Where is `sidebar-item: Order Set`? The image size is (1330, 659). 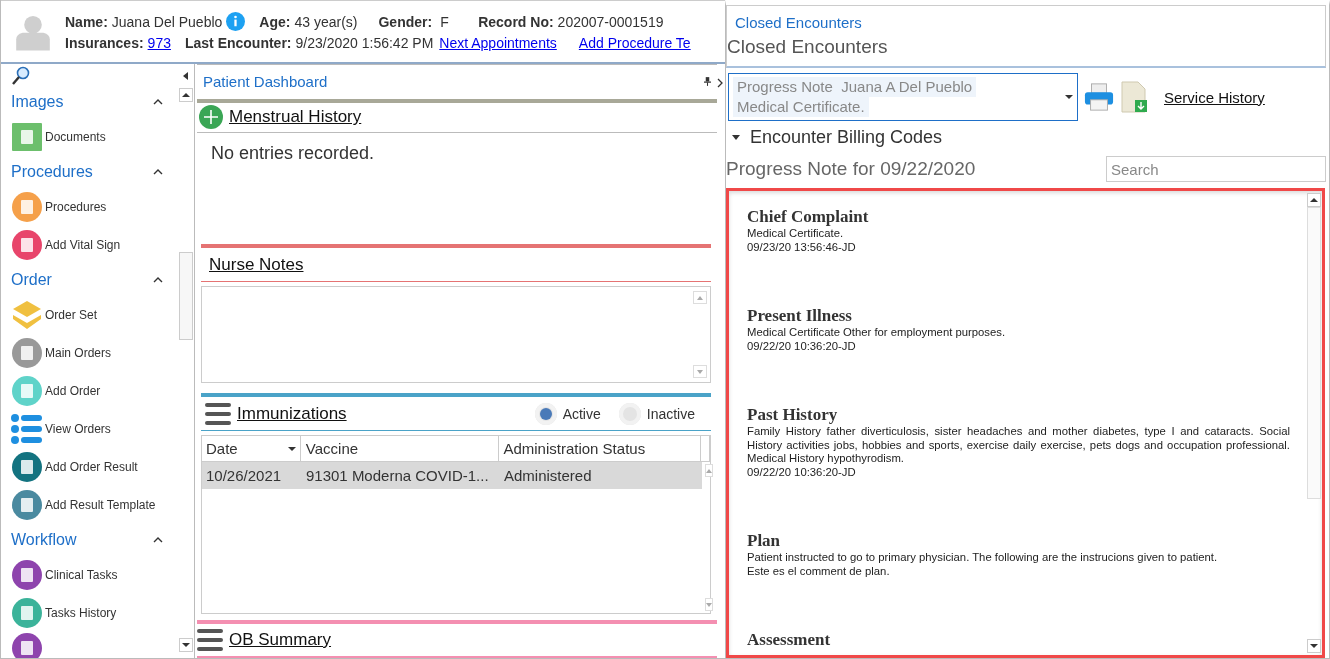
sidebar-item: Order Set is located at coordinates (71, 315).